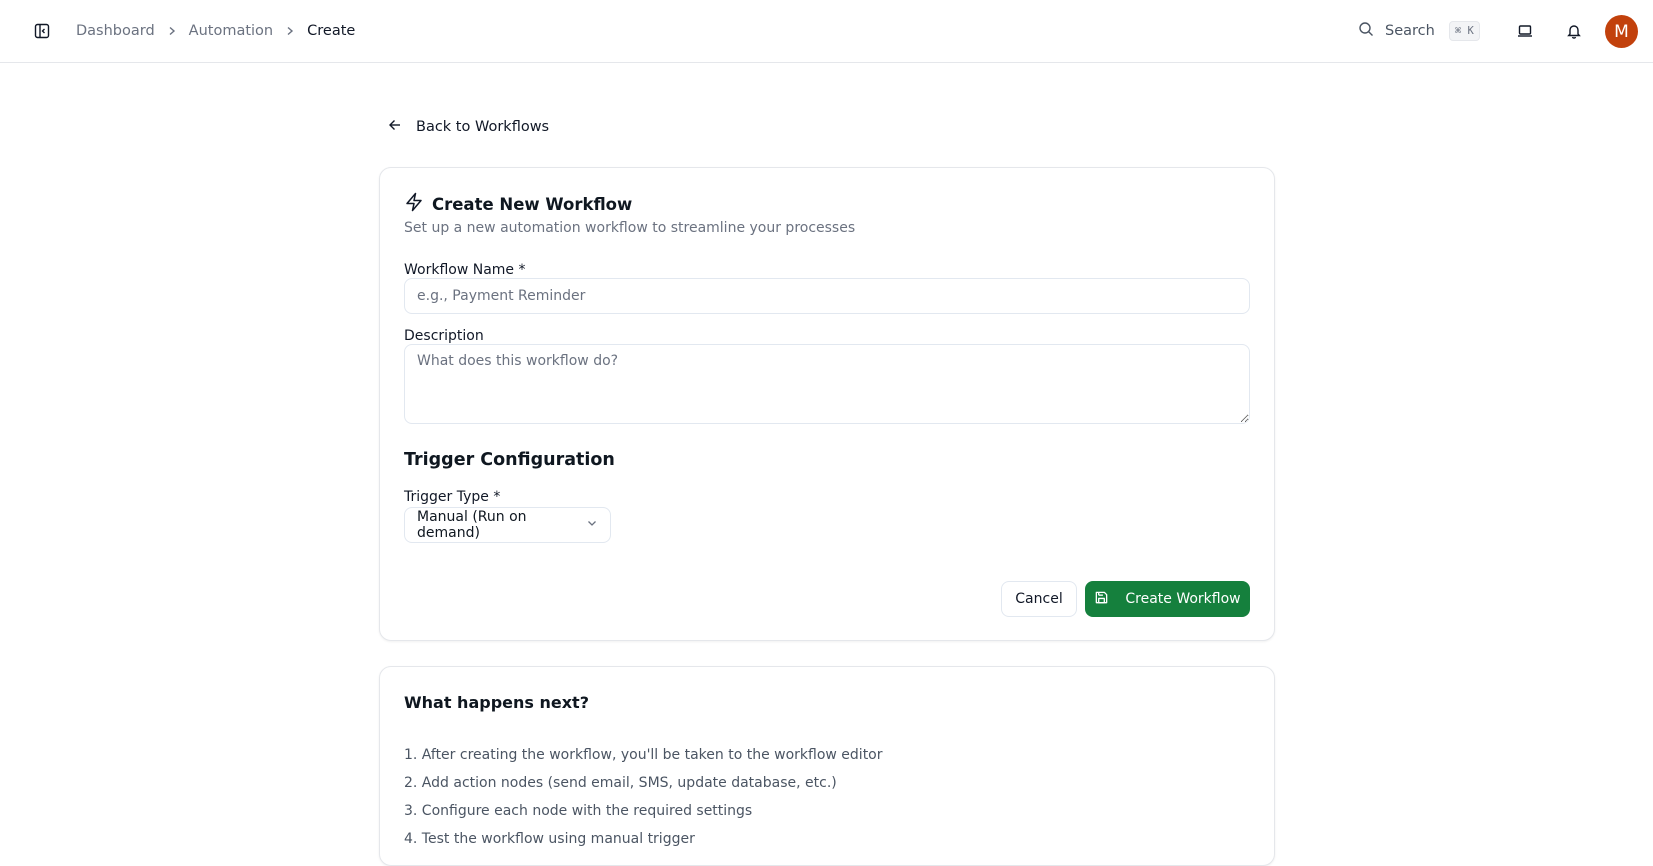 The height and width of the screenshot is (866, 1653). What do you see at coordinates (1183, 599) in the screenshot?
I see `create-workflow-label: Create Workflow` at bounding box center [1183, 599].